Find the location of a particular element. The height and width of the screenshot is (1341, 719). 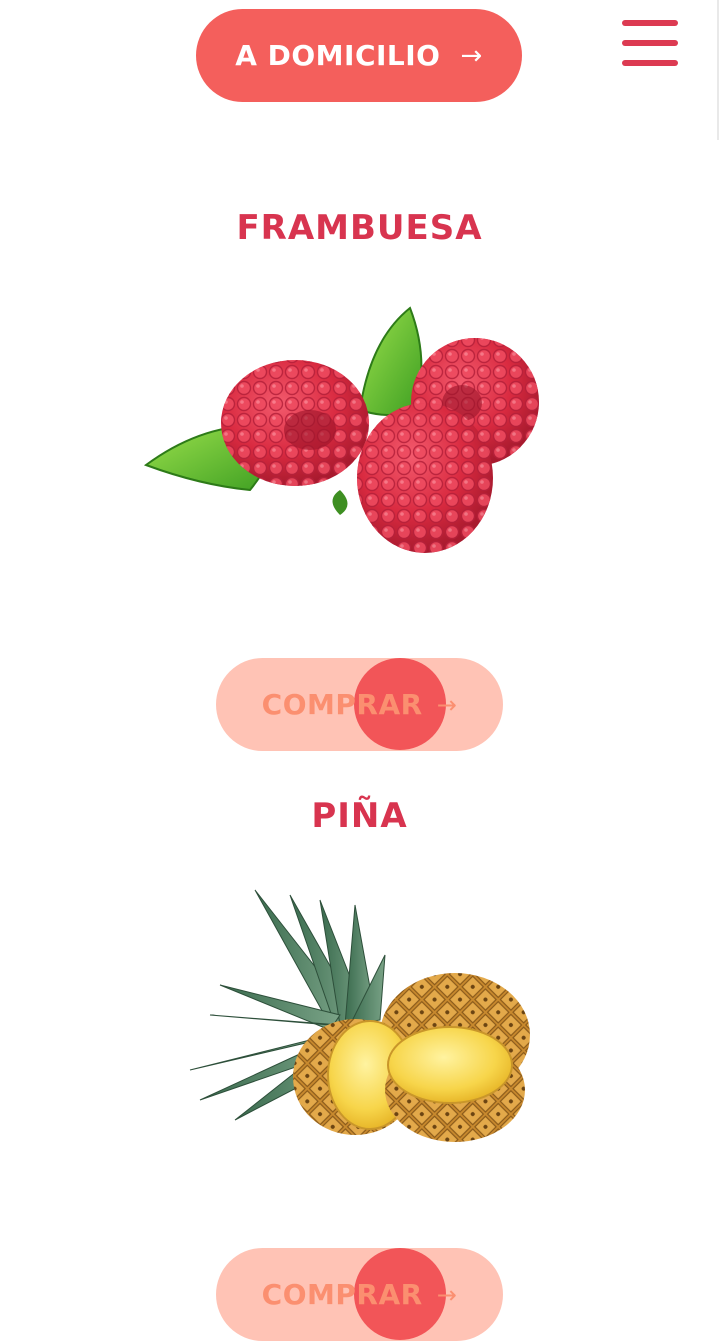

delivery-button: A DOMICILIO → is located at coordinates (359, 55).